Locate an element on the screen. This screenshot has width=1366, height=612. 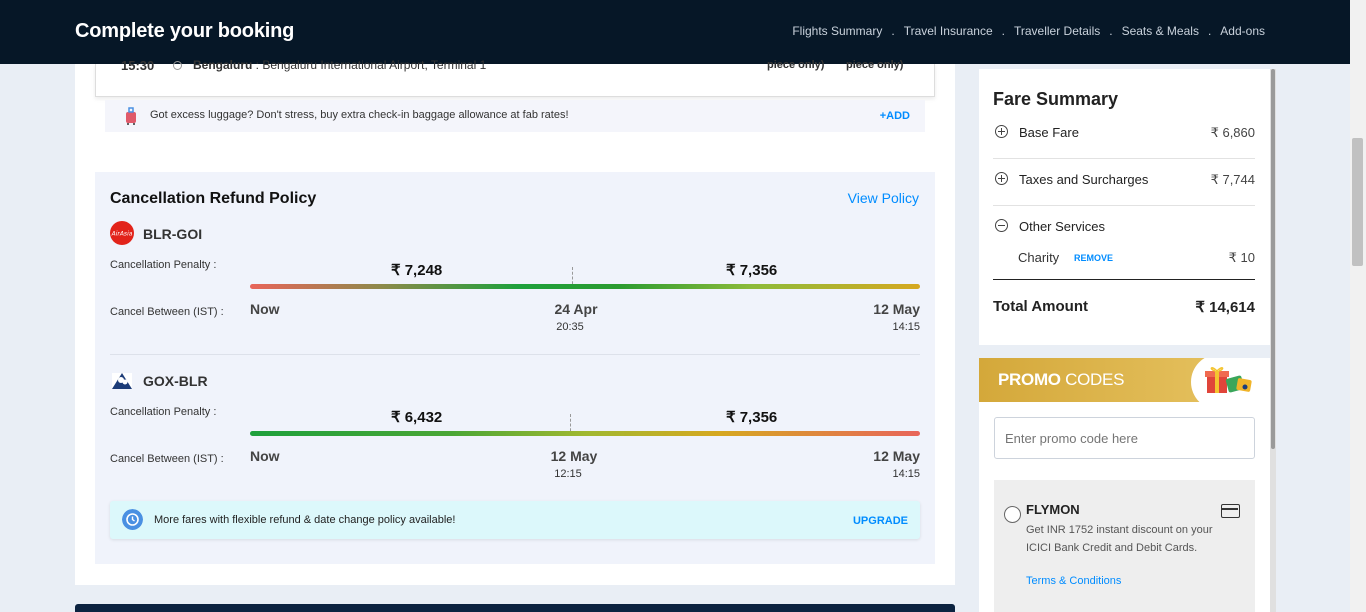
penalty-amount: ₹ 7,248 is located at coordinates (417, 270).